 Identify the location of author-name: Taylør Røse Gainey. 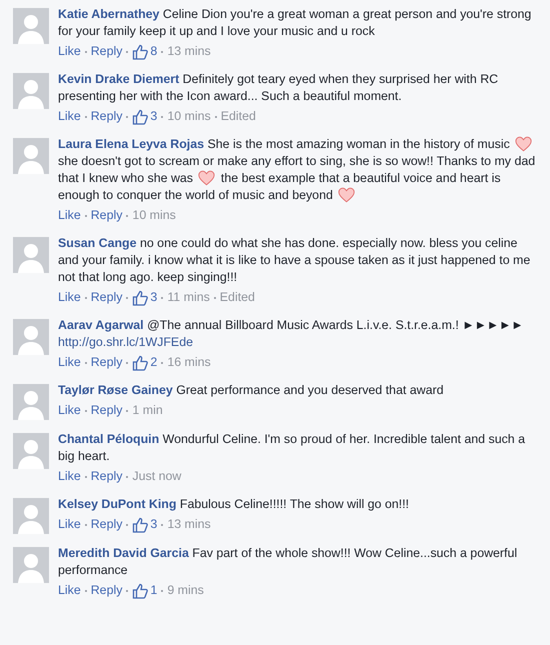
(115, 390).